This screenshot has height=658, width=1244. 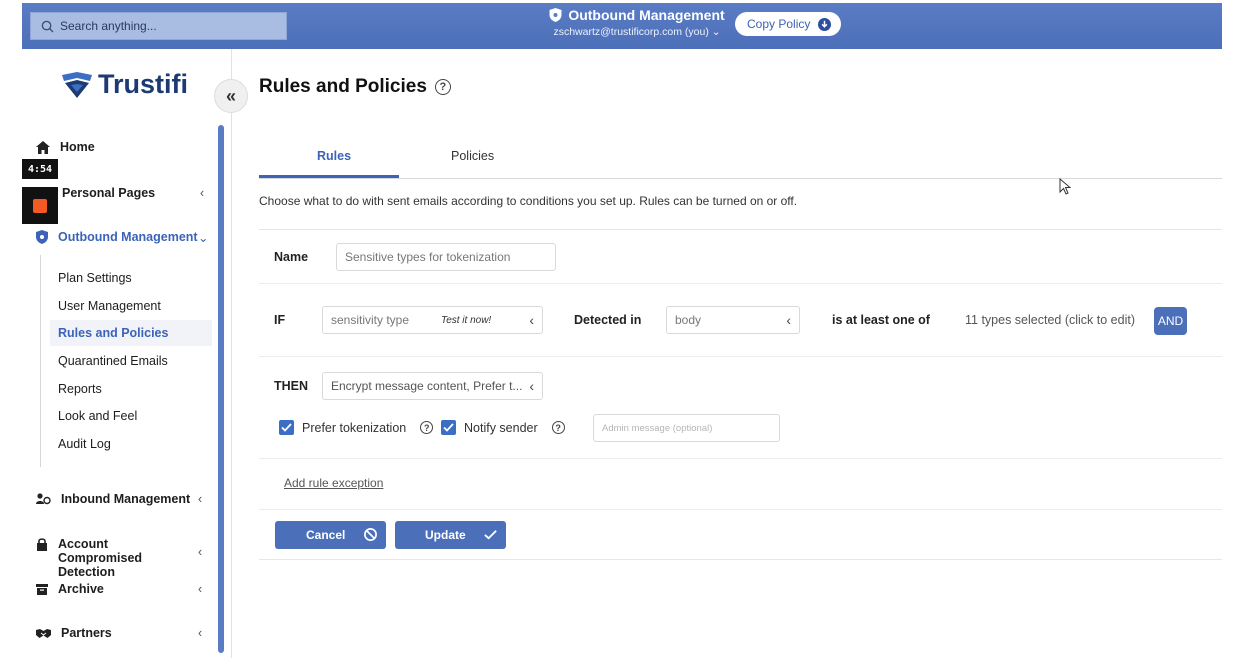 I want to click on name-label: Name, so click(x=291, y=257).